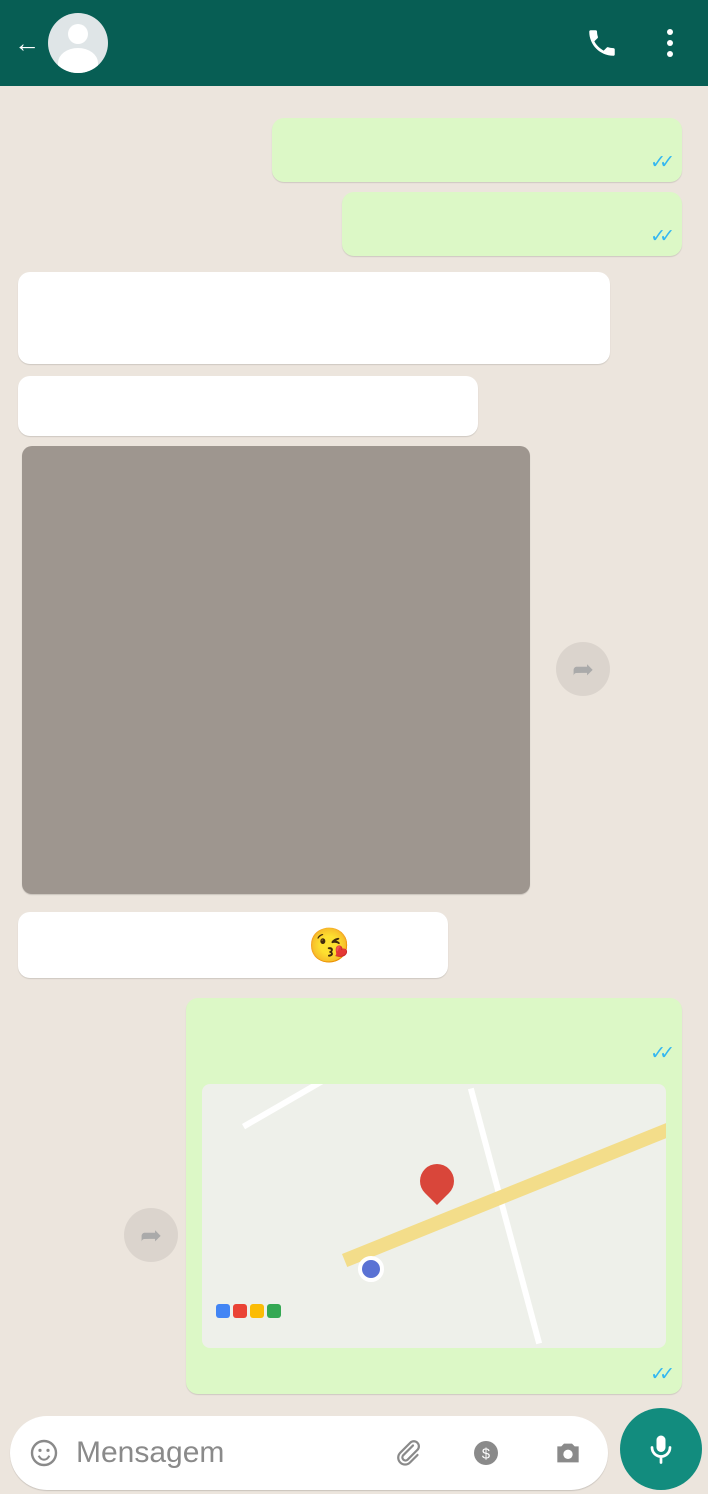  I want to click on current-location-icon, so click(371, 1269).